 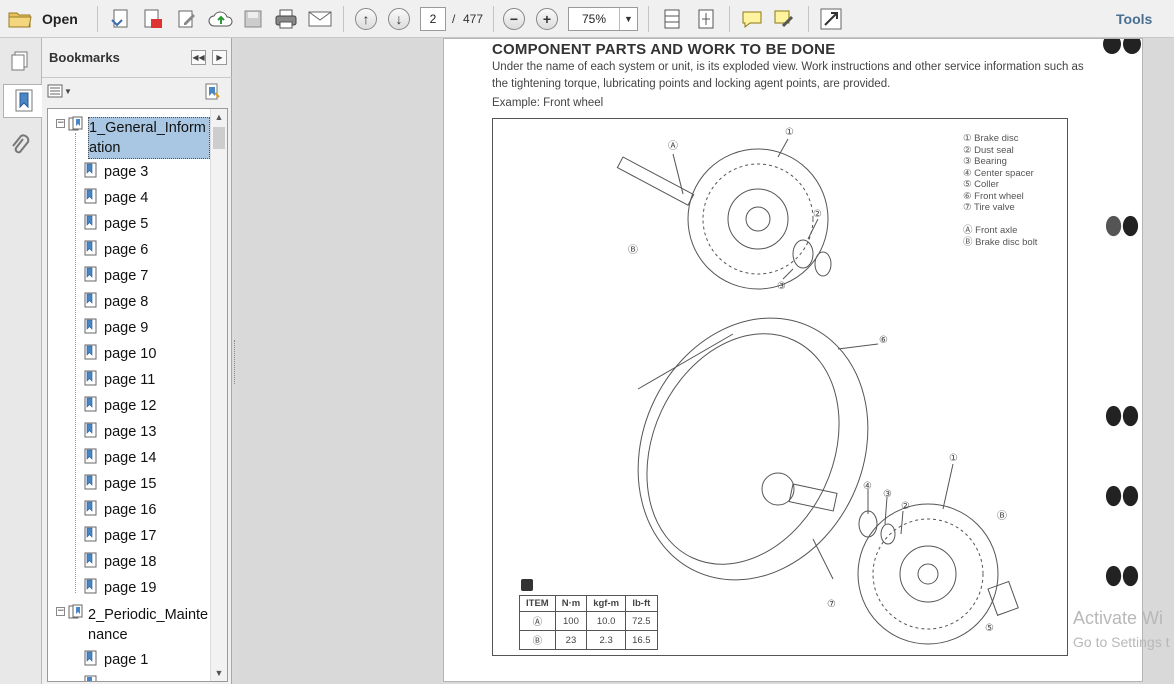 I want to click on bookmark-label: page 6, so click(x=126, y=250).